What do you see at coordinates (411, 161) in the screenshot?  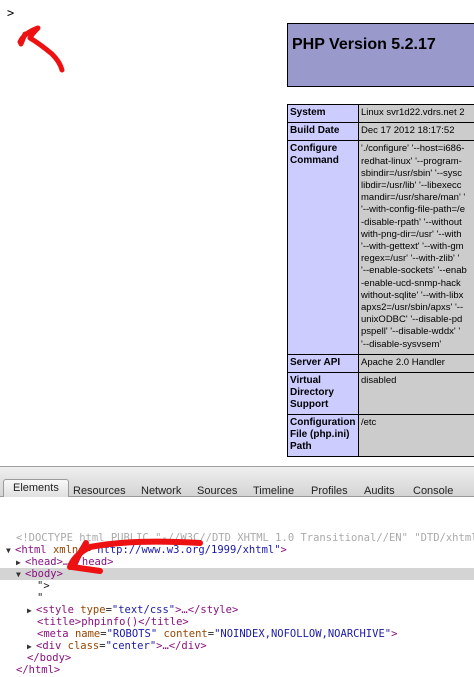 I see `info-value-line: redhat-linux' '--program-` at bounding box center [411, 161].